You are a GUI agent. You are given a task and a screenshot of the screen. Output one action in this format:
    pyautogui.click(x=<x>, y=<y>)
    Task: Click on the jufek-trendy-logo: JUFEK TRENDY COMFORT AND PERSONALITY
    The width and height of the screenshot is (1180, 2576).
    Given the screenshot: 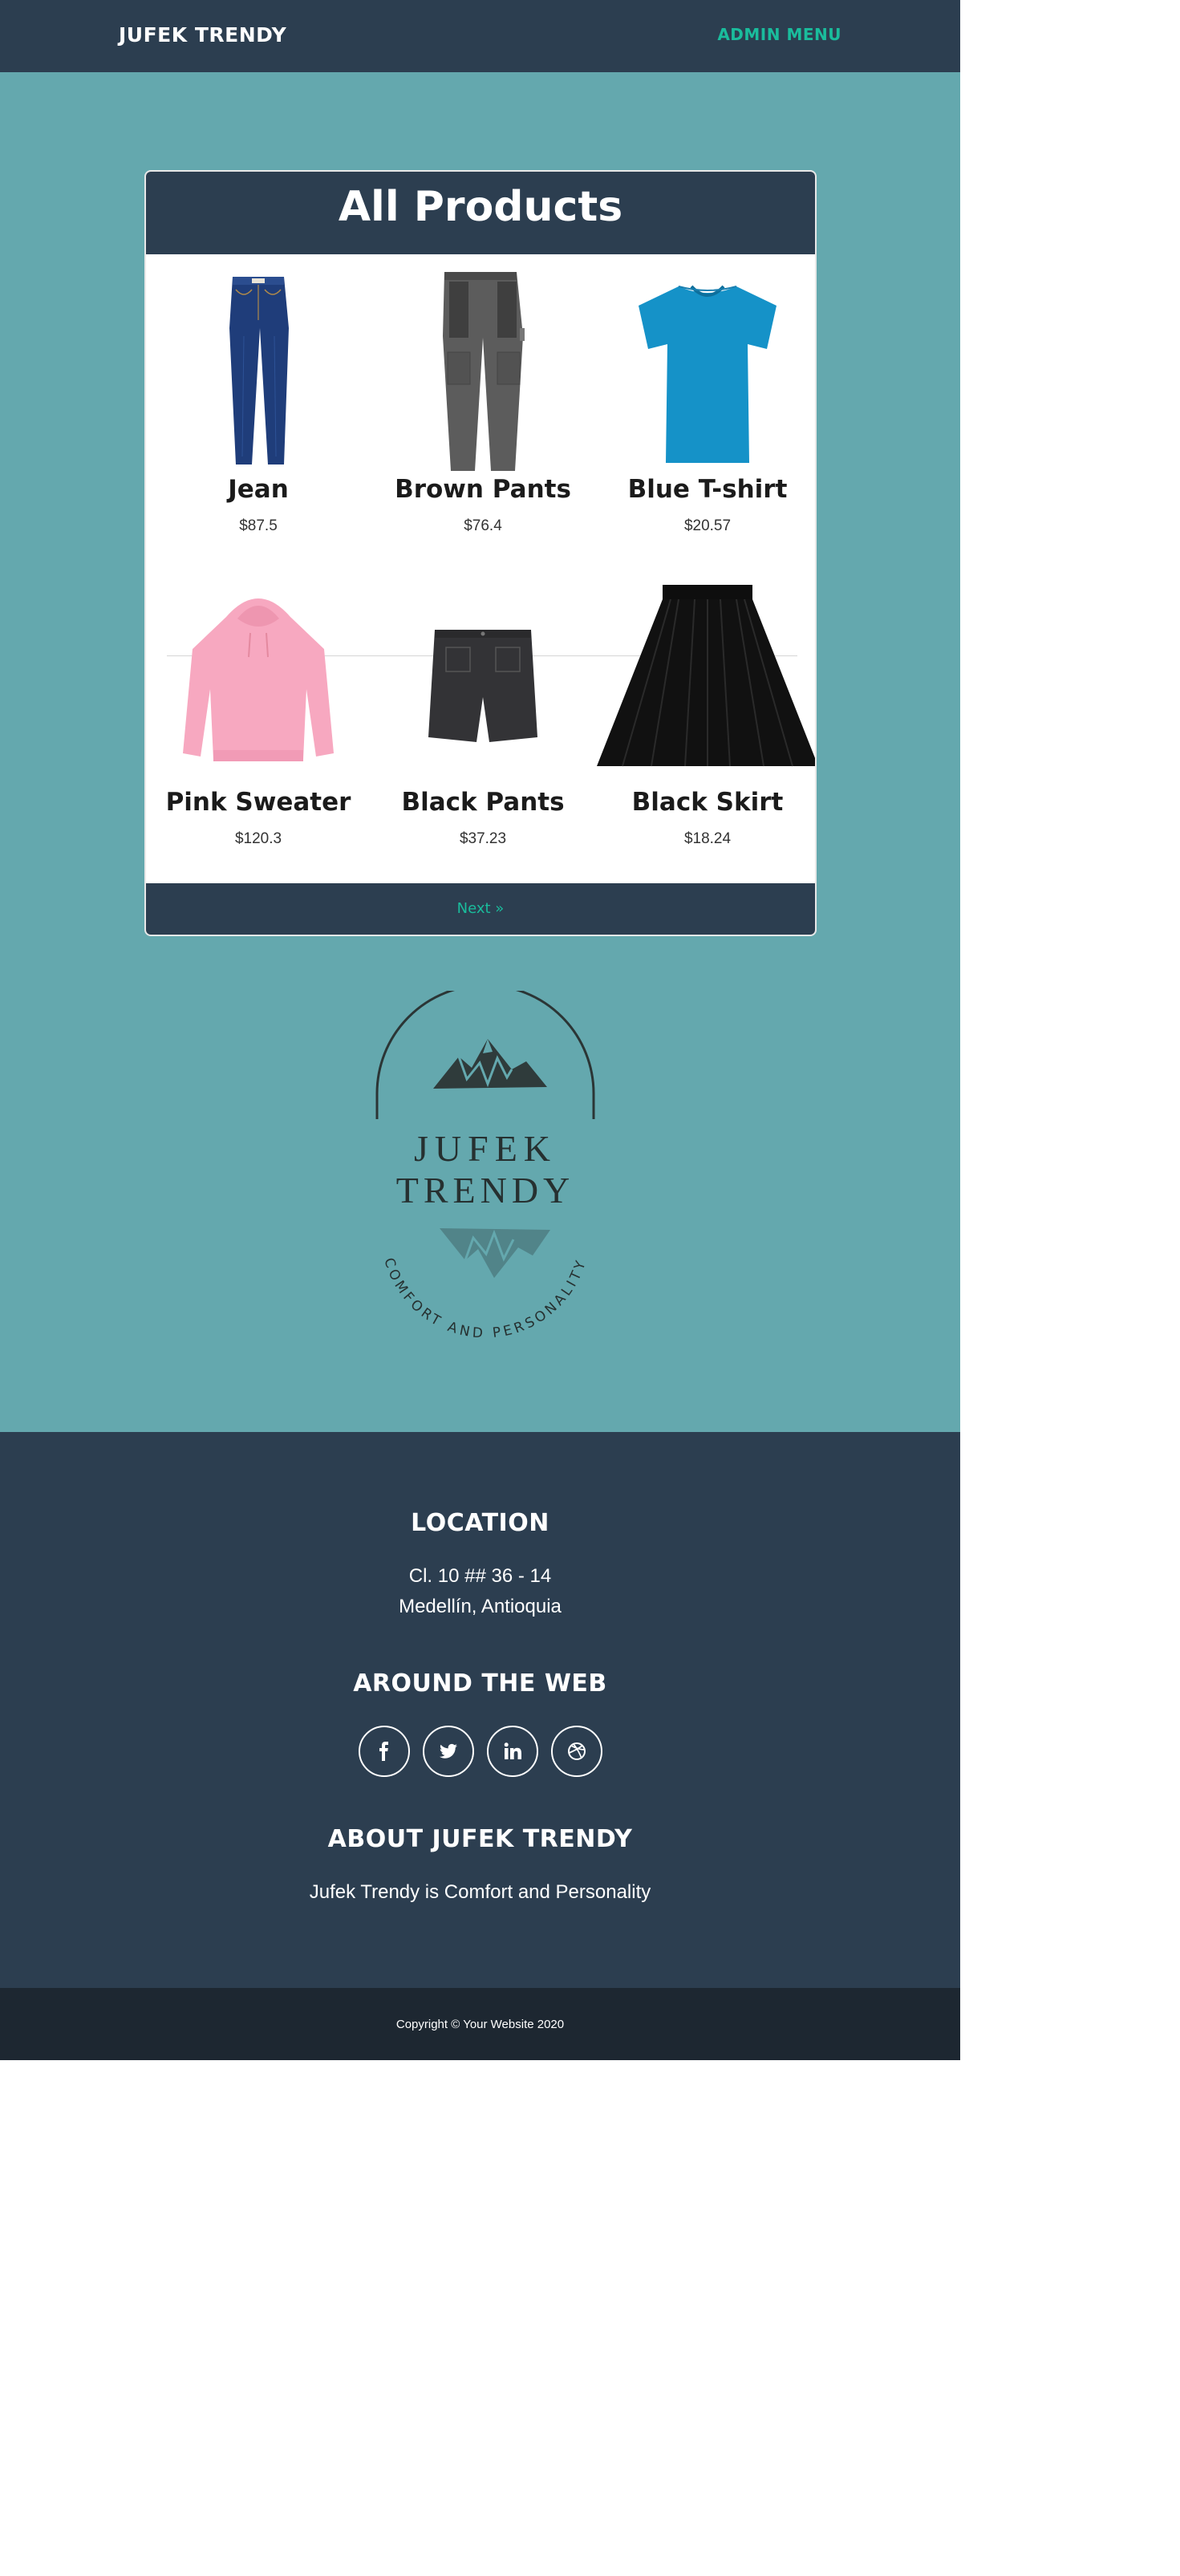 What is the action you would take?
    pyautogui.click(x=485, y=1166)
    